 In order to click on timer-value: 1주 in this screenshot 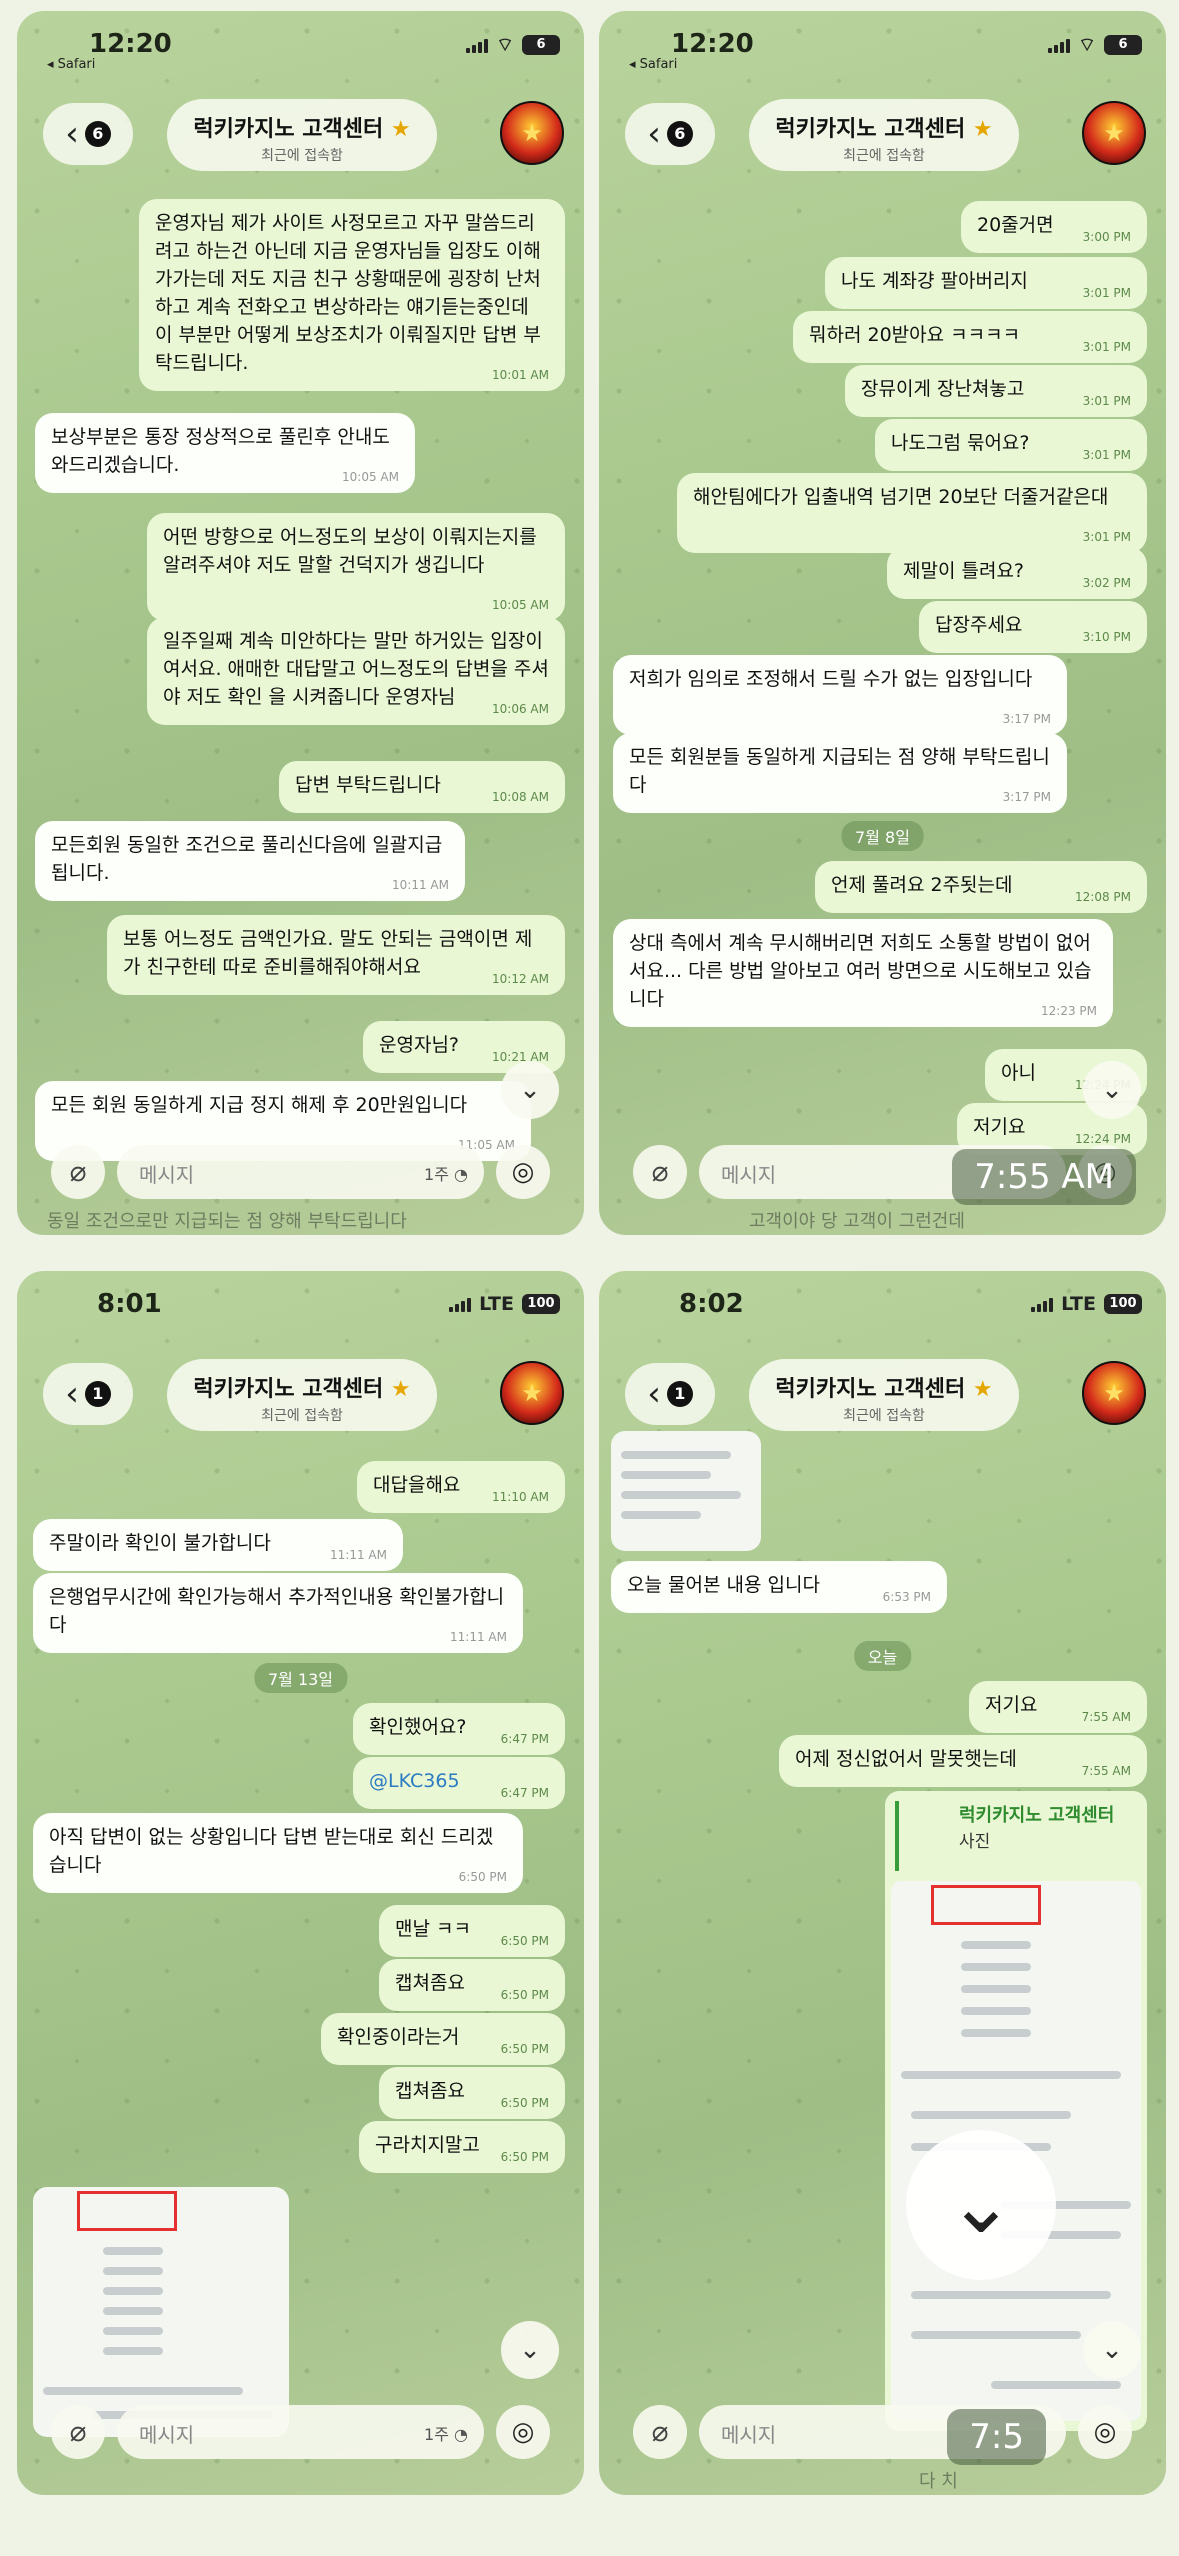, I will do `click(436, 2434)`.